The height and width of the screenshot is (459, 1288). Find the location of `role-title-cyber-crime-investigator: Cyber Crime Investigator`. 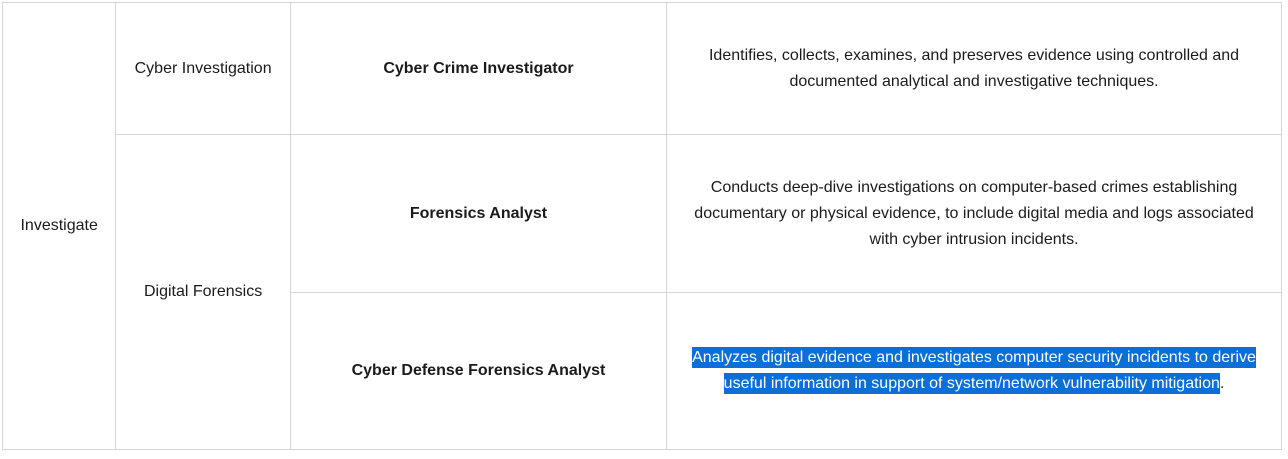

role-title-cyber-crime-investigator: Cyber Crime Investigator is located at coordinates (478, 68).